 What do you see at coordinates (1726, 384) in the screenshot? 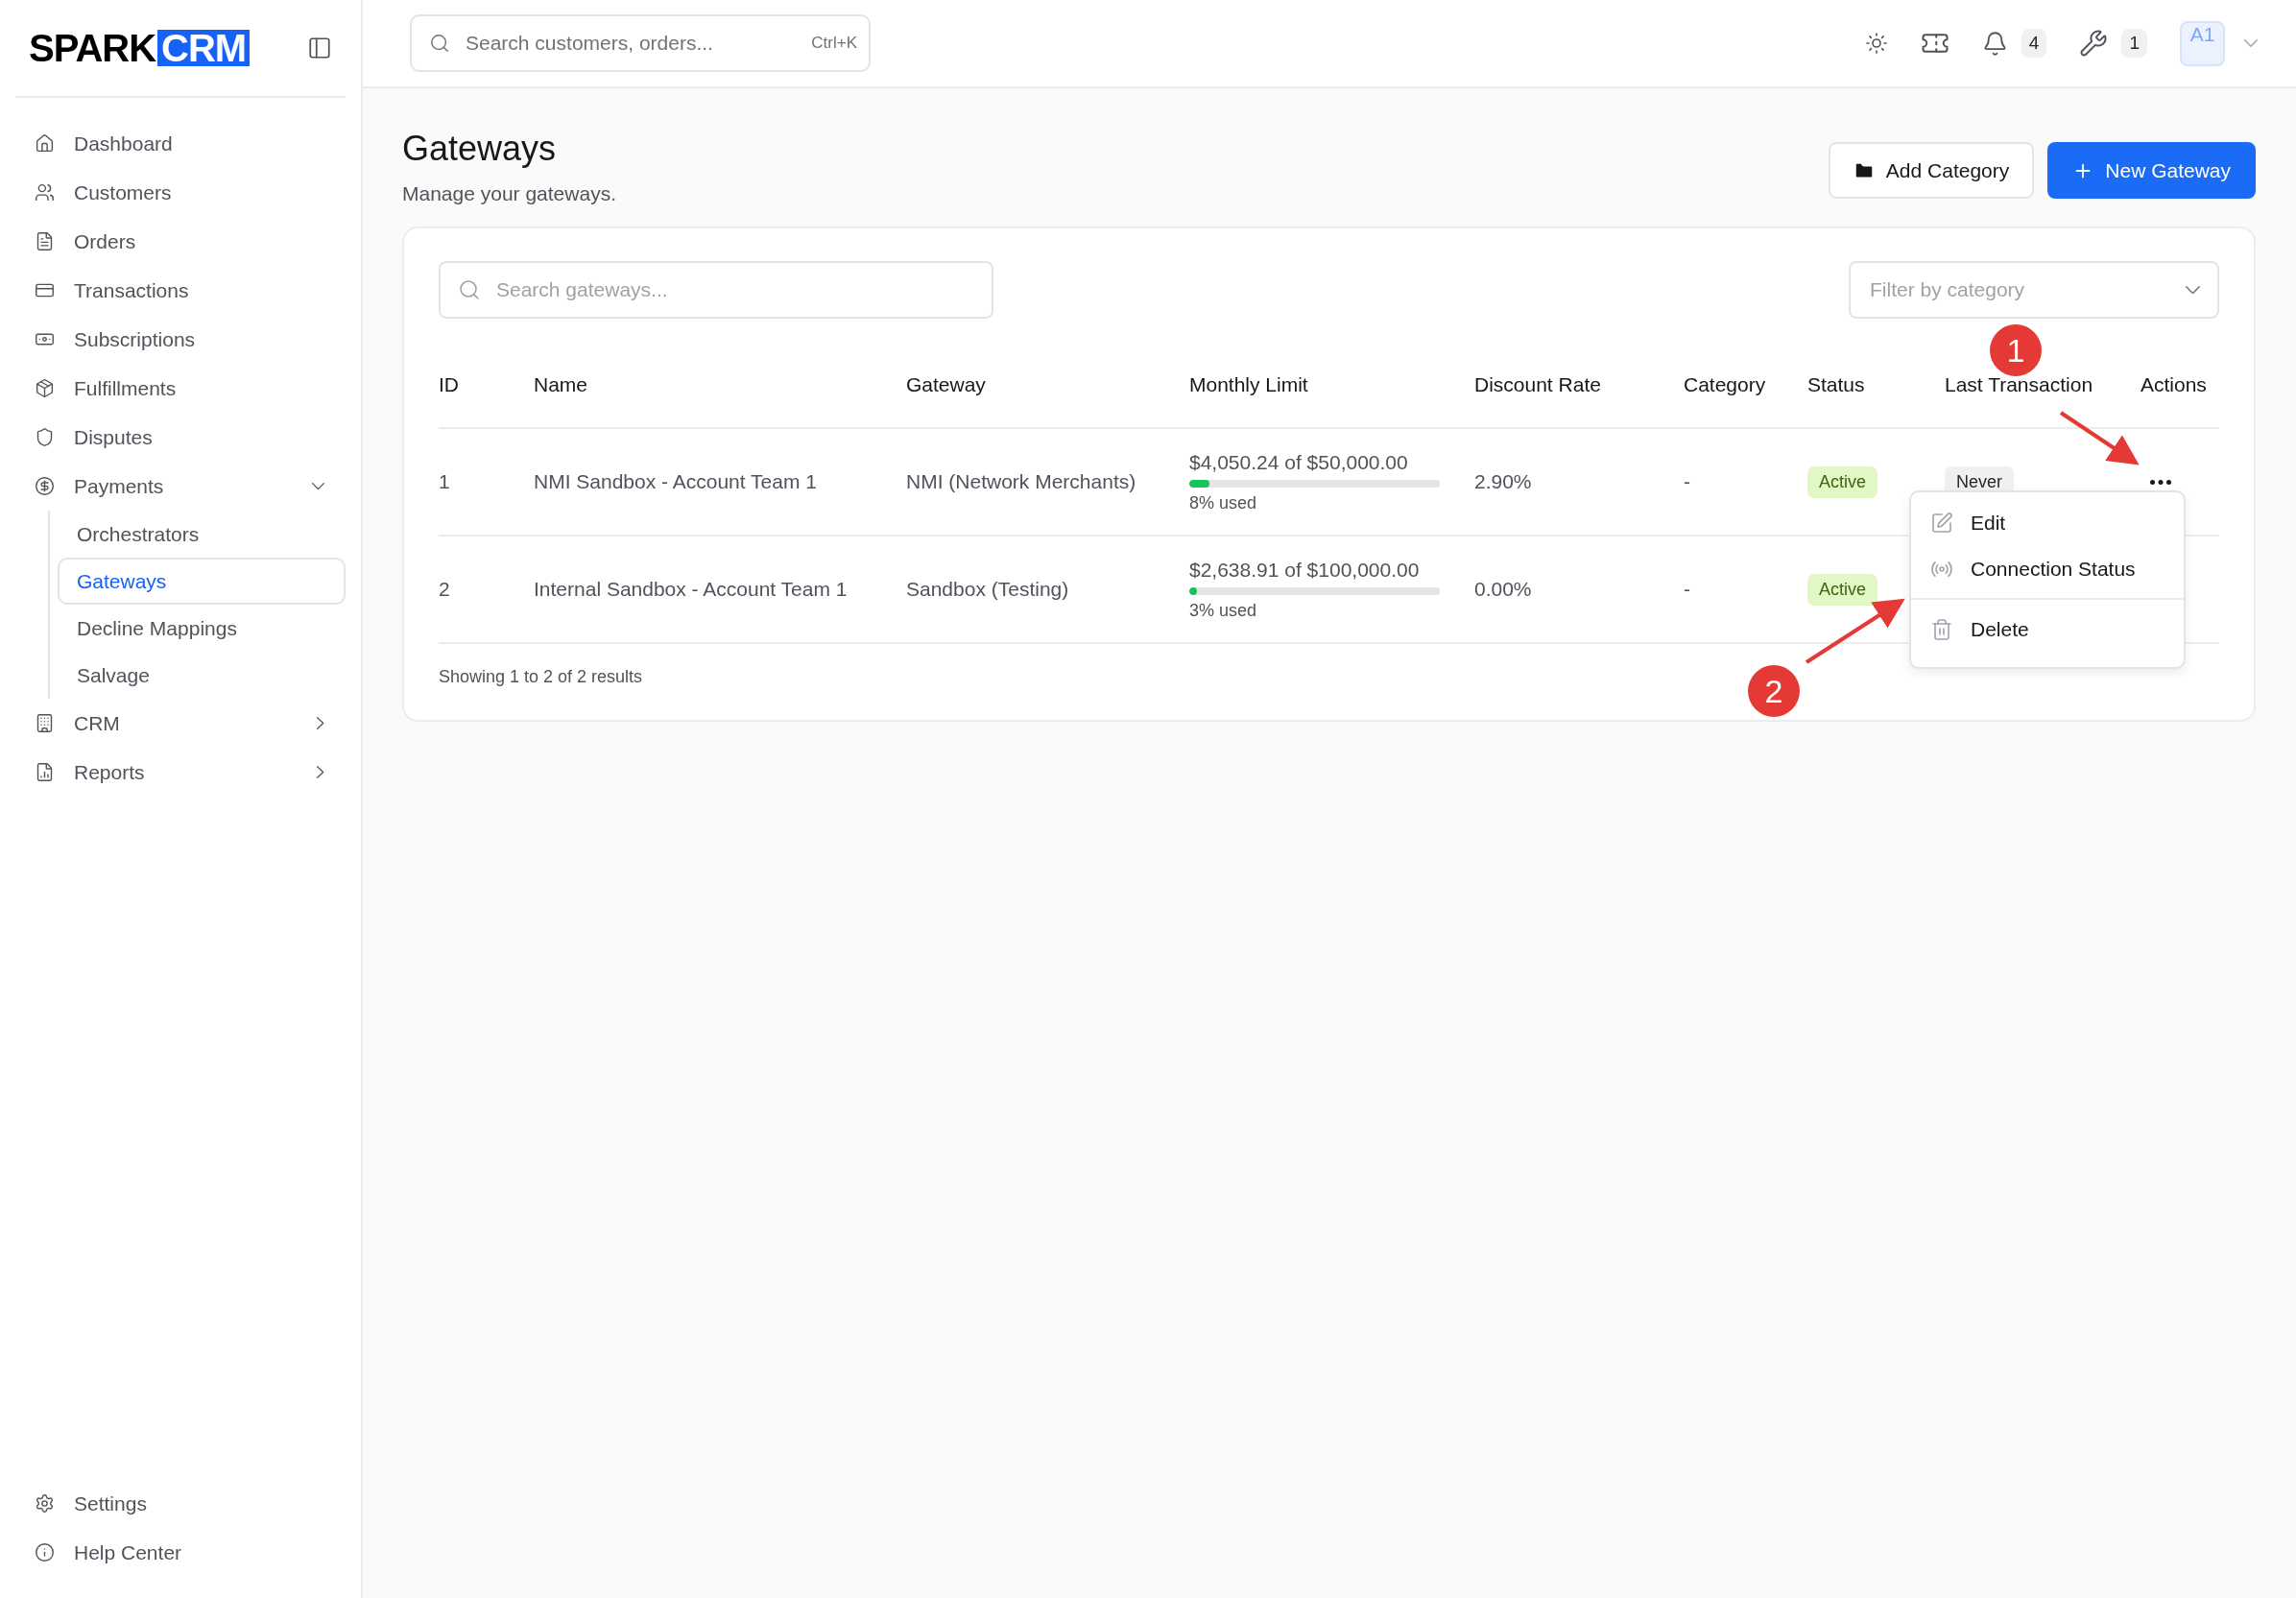
I see `column-header: Category` at bounding box center [1726, 384].